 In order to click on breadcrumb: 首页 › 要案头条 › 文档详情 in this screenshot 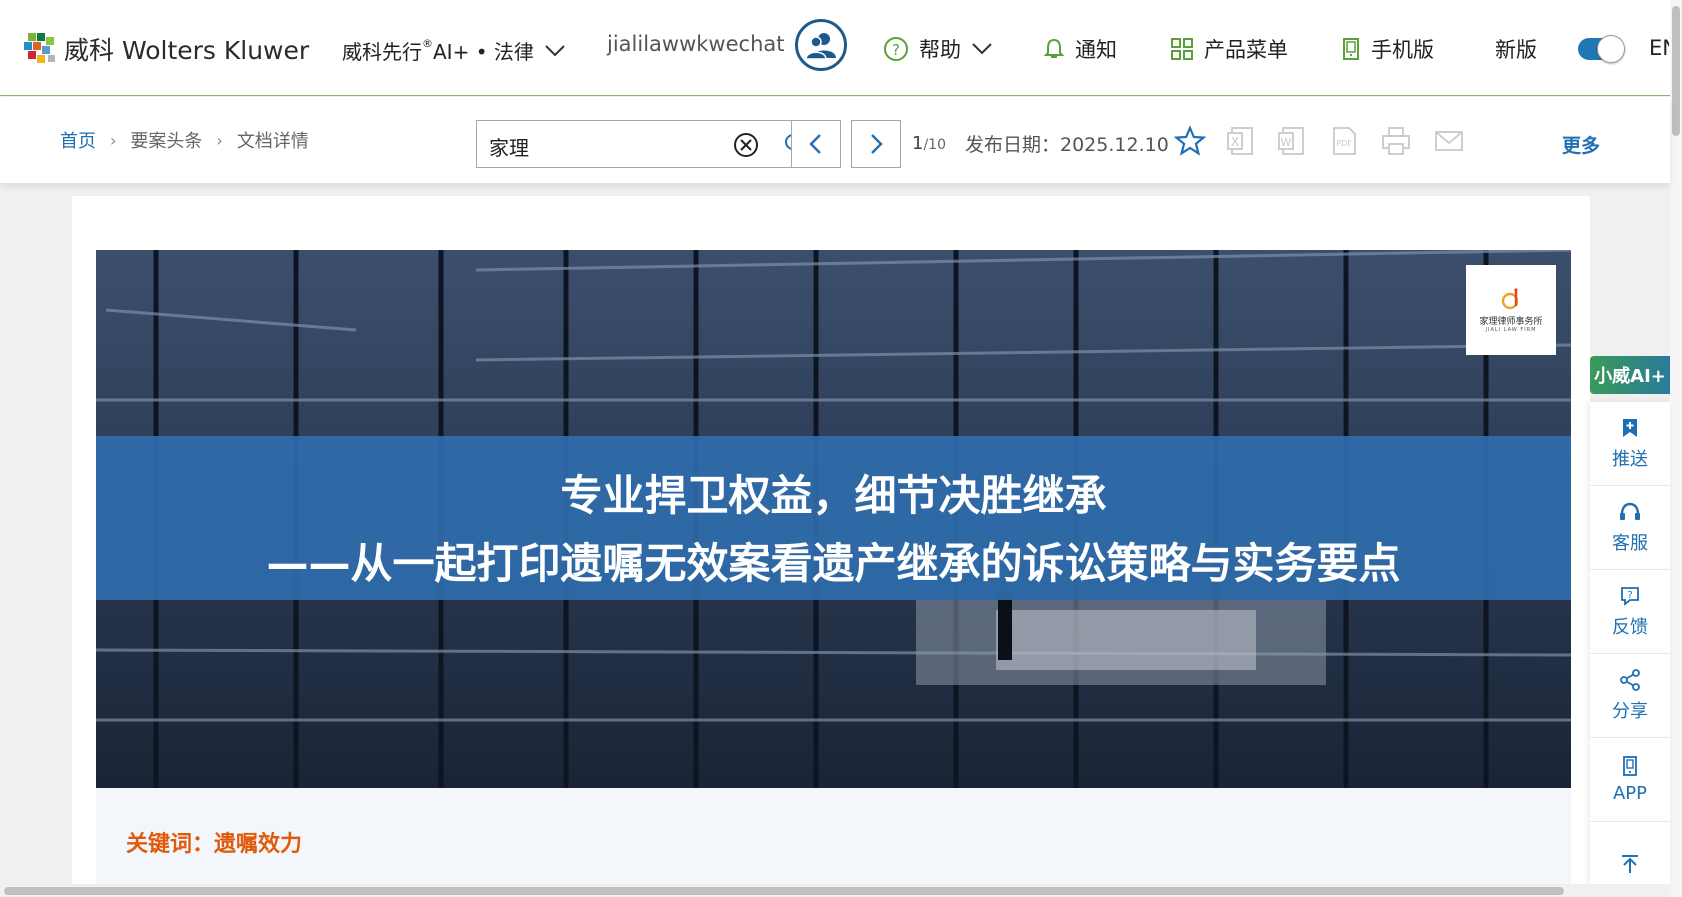, I will do `click(184, 140)`.